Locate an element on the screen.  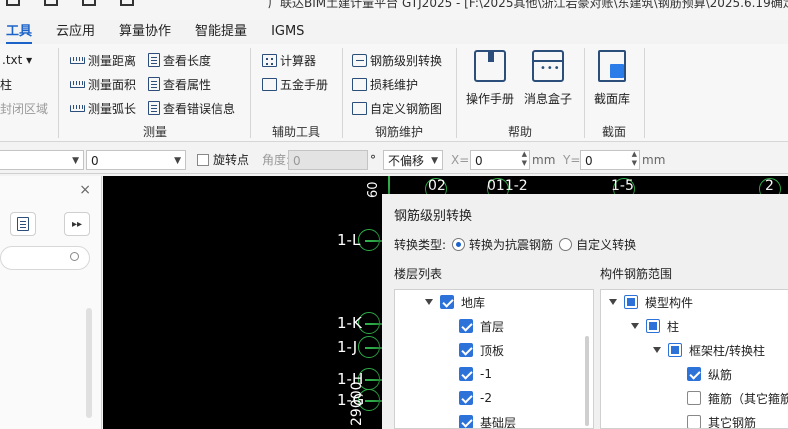
panel-more-button: ▸▸ is located at coordinates (77, 224).